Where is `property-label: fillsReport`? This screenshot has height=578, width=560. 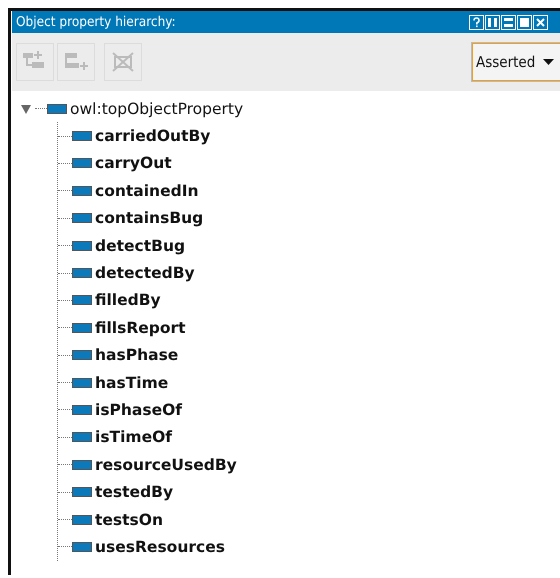 property-label: fillsReport is located at coordinates (140, 327).